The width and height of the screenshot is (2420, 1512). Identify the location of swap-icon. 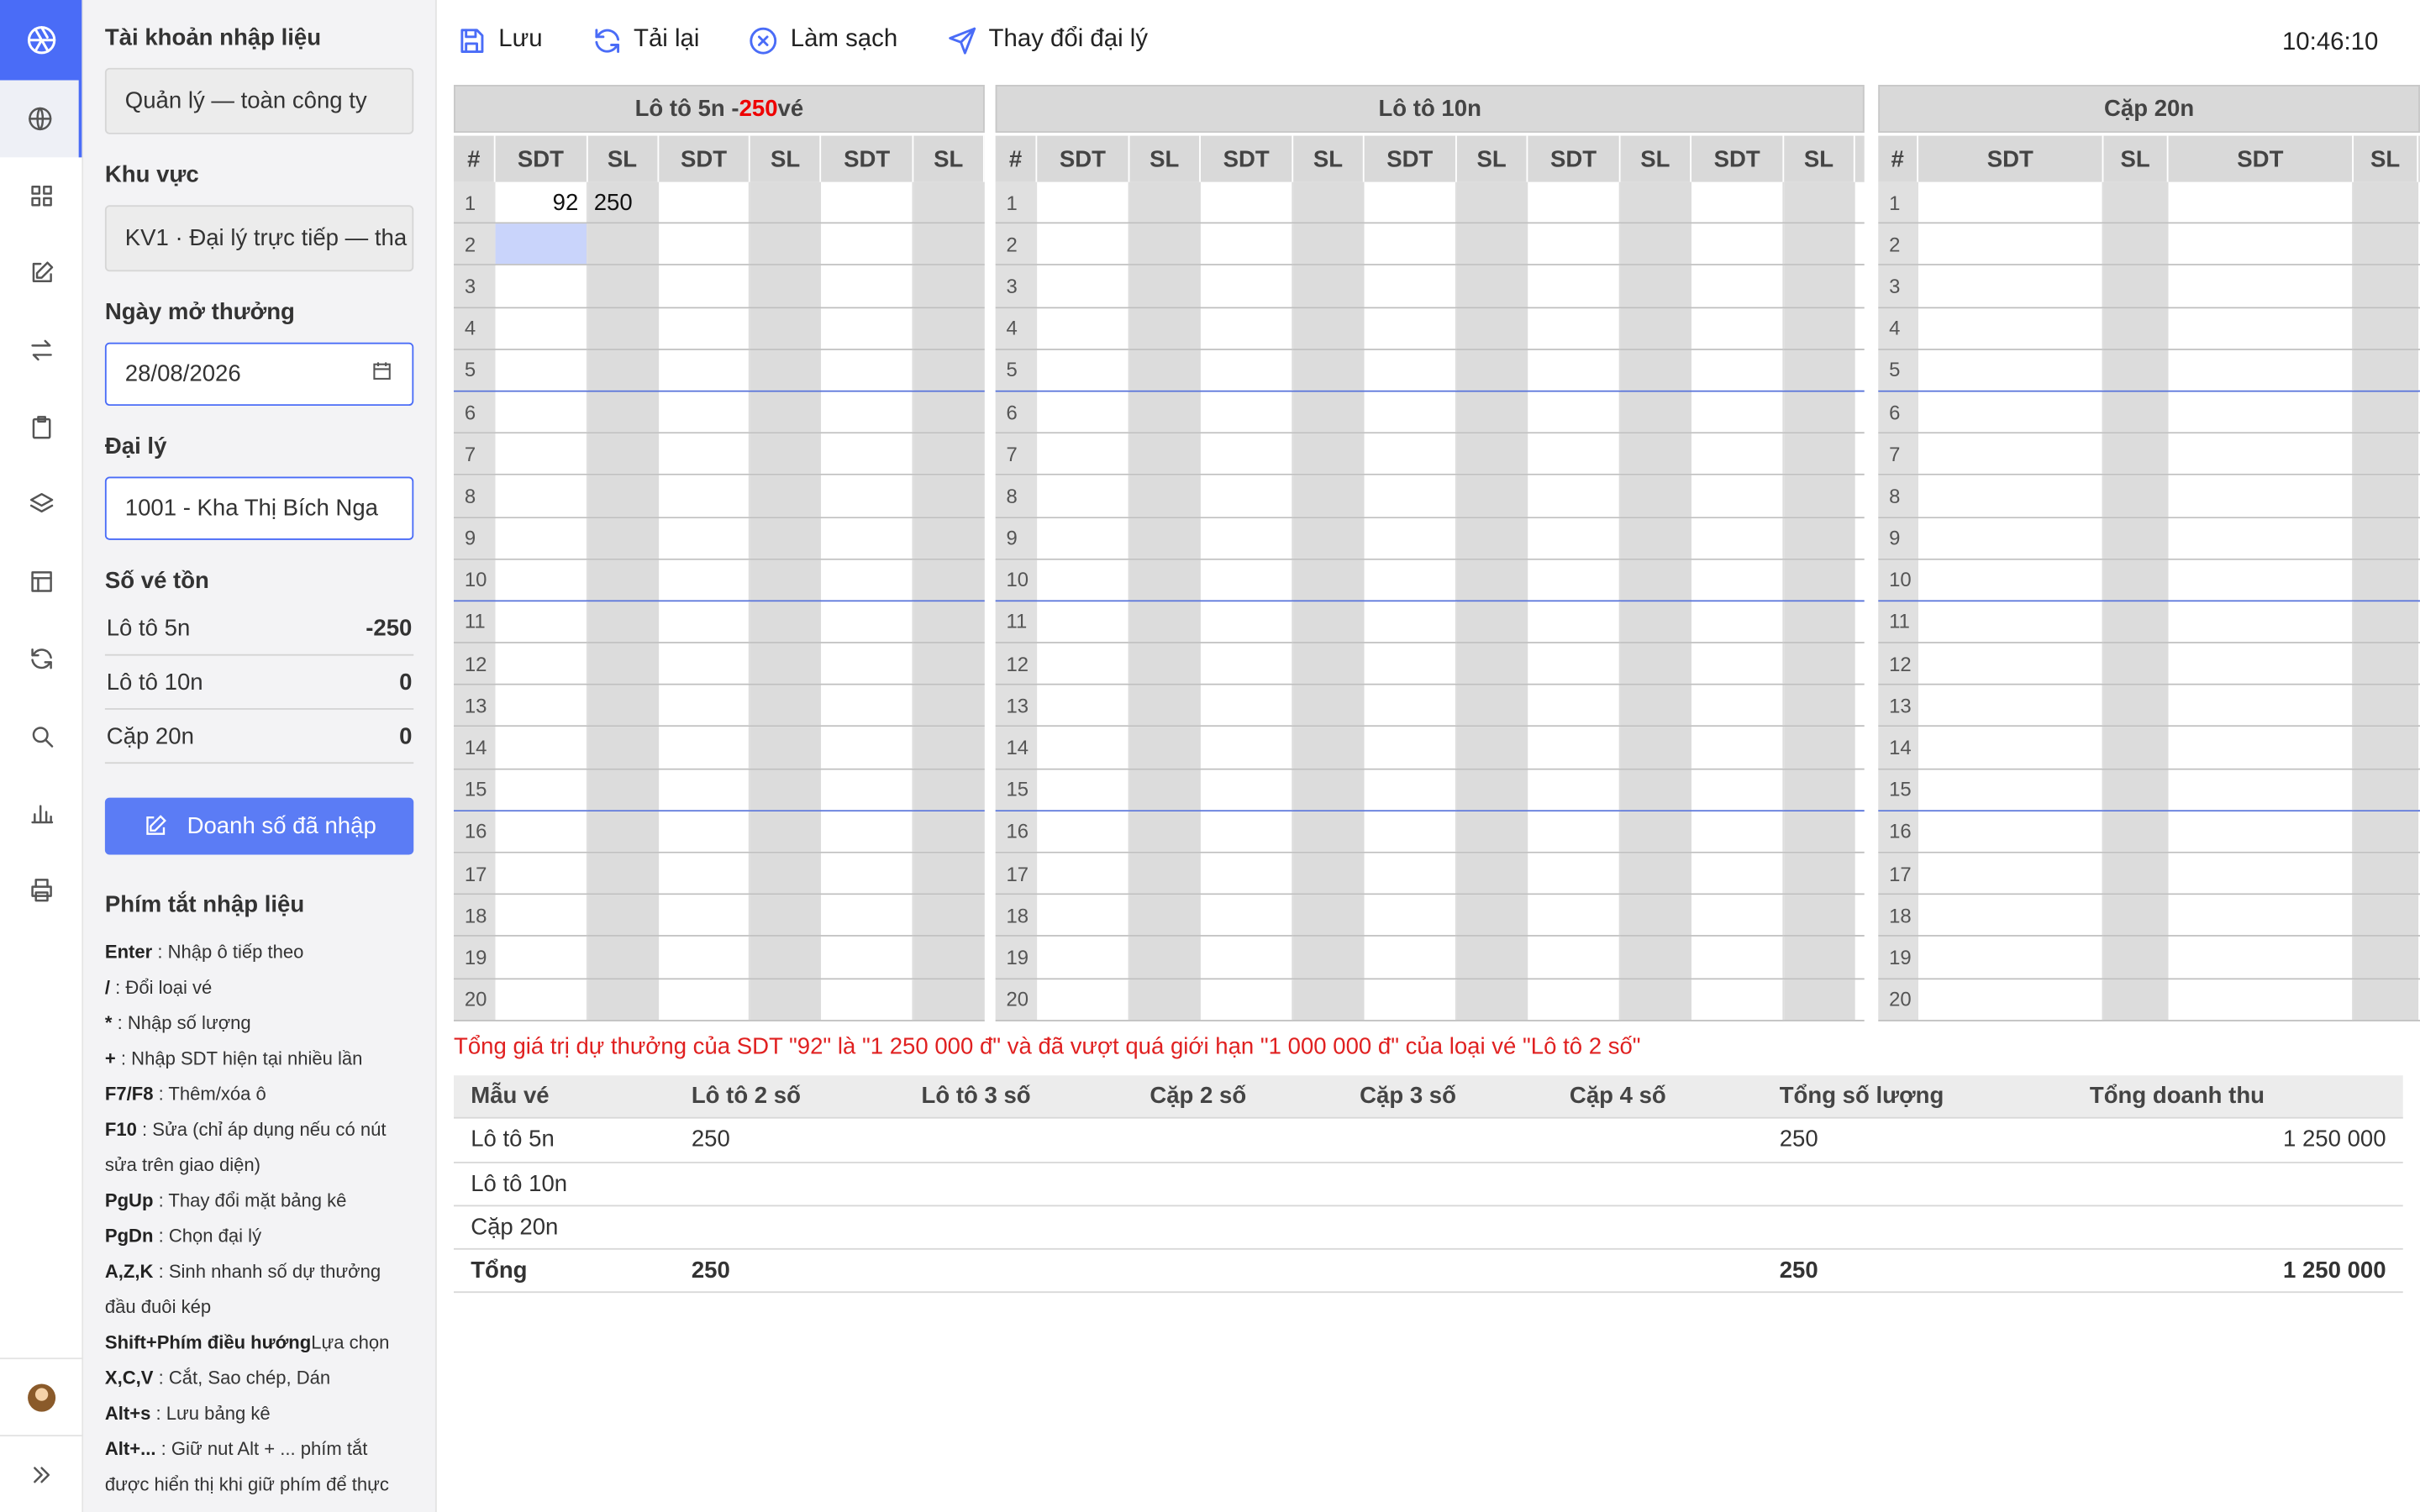
(41, 350).